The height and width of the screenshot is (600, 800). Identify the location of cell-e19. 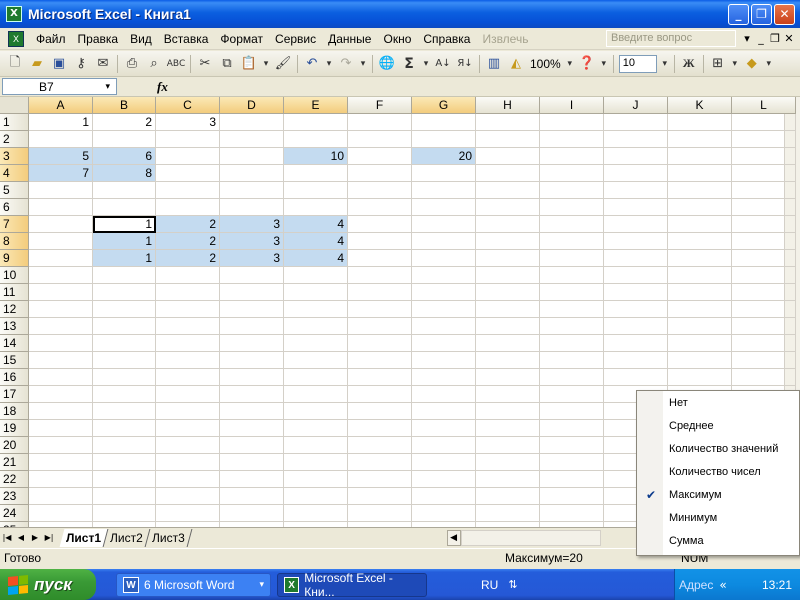
(316, 428).